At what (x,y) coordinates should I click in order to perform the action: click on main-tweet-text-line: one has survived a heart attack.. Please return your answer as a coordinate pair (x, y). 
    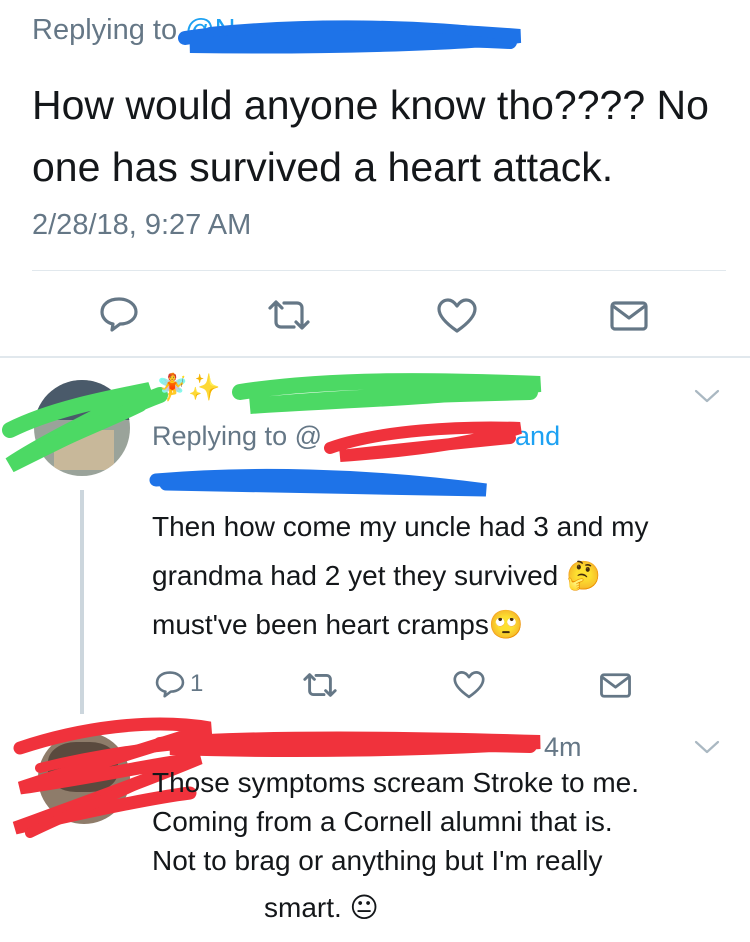
    Looking at the image, I should click on (323, 167).